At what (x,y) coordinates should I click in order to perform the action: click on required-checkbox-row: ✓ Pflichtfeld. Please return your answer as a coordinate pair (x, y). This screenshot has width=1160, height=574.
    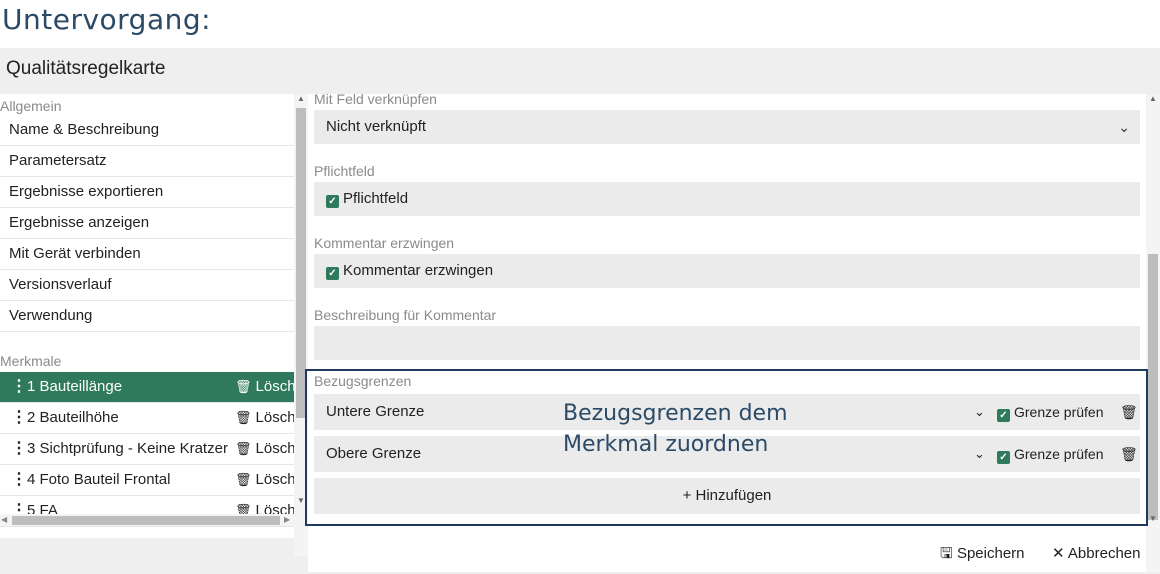
    Looking at the image, I should click on (727, 199).